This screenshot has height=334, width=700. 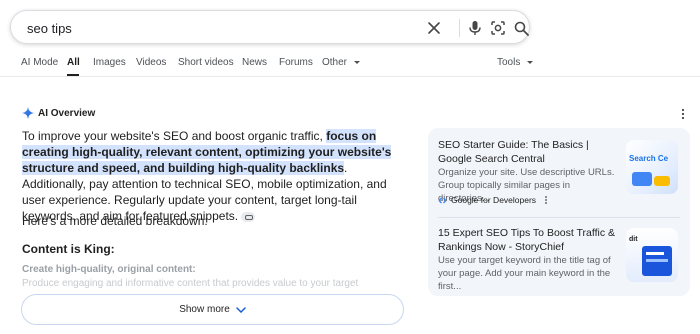 I want to click on thumbnail-text-1: Search Ce, so click(x=649, y=158).